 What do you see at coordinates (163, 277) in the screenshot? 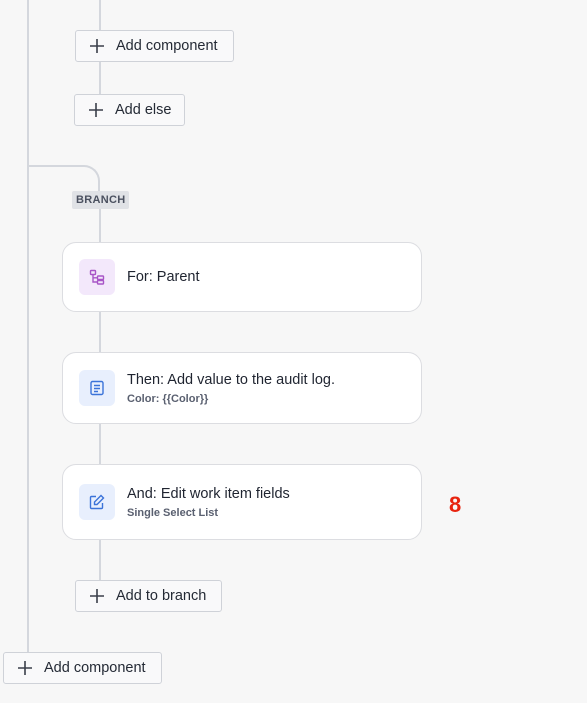
I see `card-title: For: Parent` at bounding box center [163, 277].